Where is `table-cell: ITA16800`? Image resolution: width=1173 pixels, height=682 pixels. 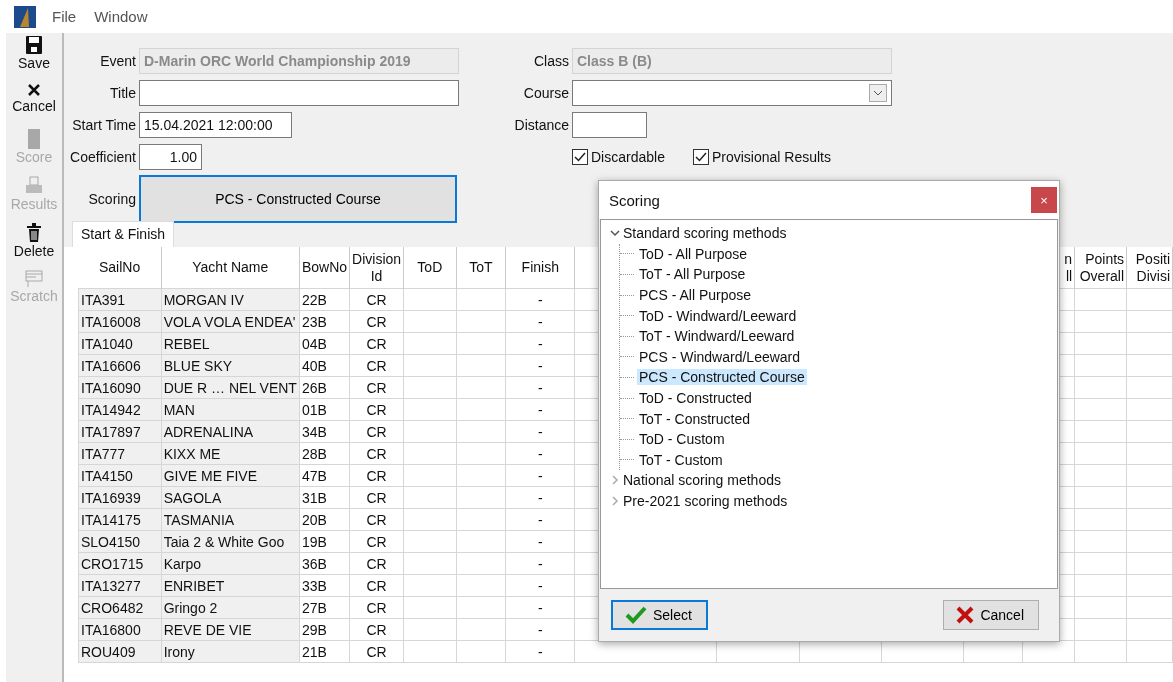
table-cell: ITA16800 is located at coordinates (120, 629).